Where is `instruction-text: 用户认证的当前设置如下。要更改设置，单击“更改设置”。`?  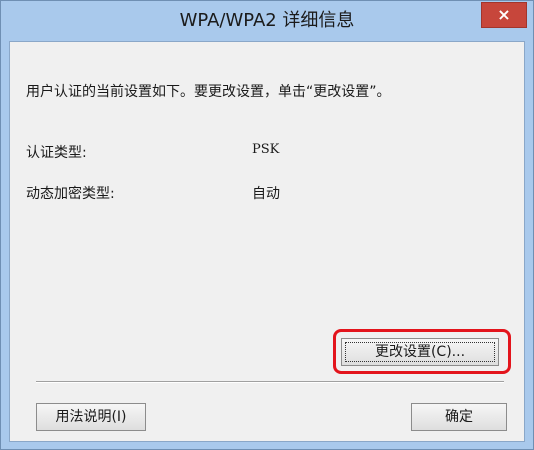
instruction-text: 用户认证的当前设置如下。要更改设置，单击“更改设置”。 is located at coordinates (208, 92).